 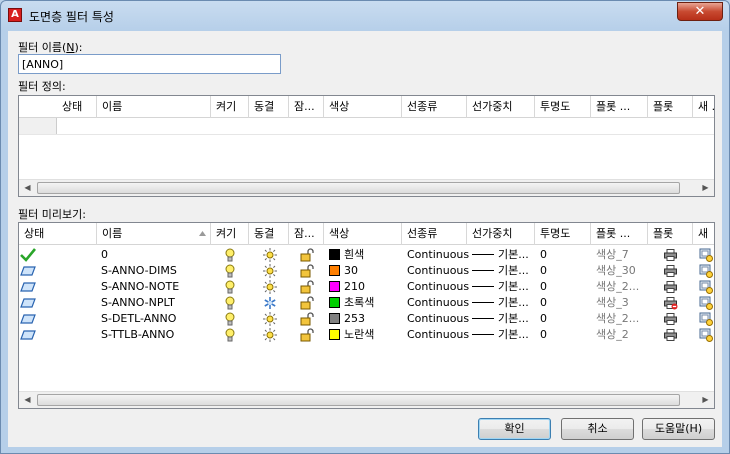 I want to click on definition-row, so click(x=366, y=126).